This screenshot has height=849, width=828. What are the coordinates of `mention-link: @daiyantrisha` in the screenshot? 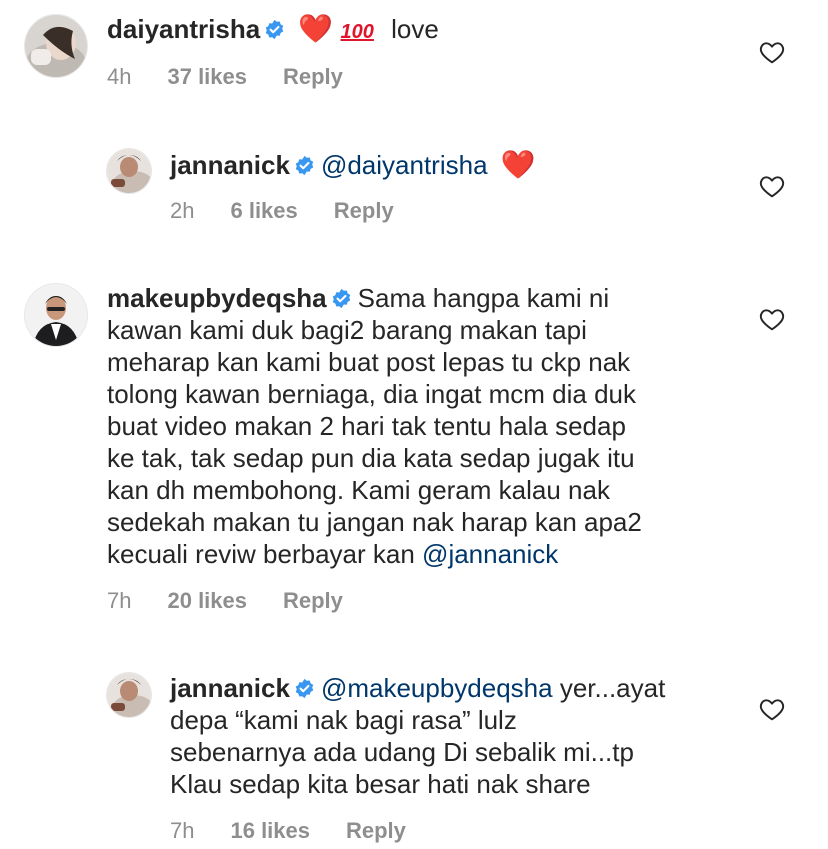 It's located at (404, 165).